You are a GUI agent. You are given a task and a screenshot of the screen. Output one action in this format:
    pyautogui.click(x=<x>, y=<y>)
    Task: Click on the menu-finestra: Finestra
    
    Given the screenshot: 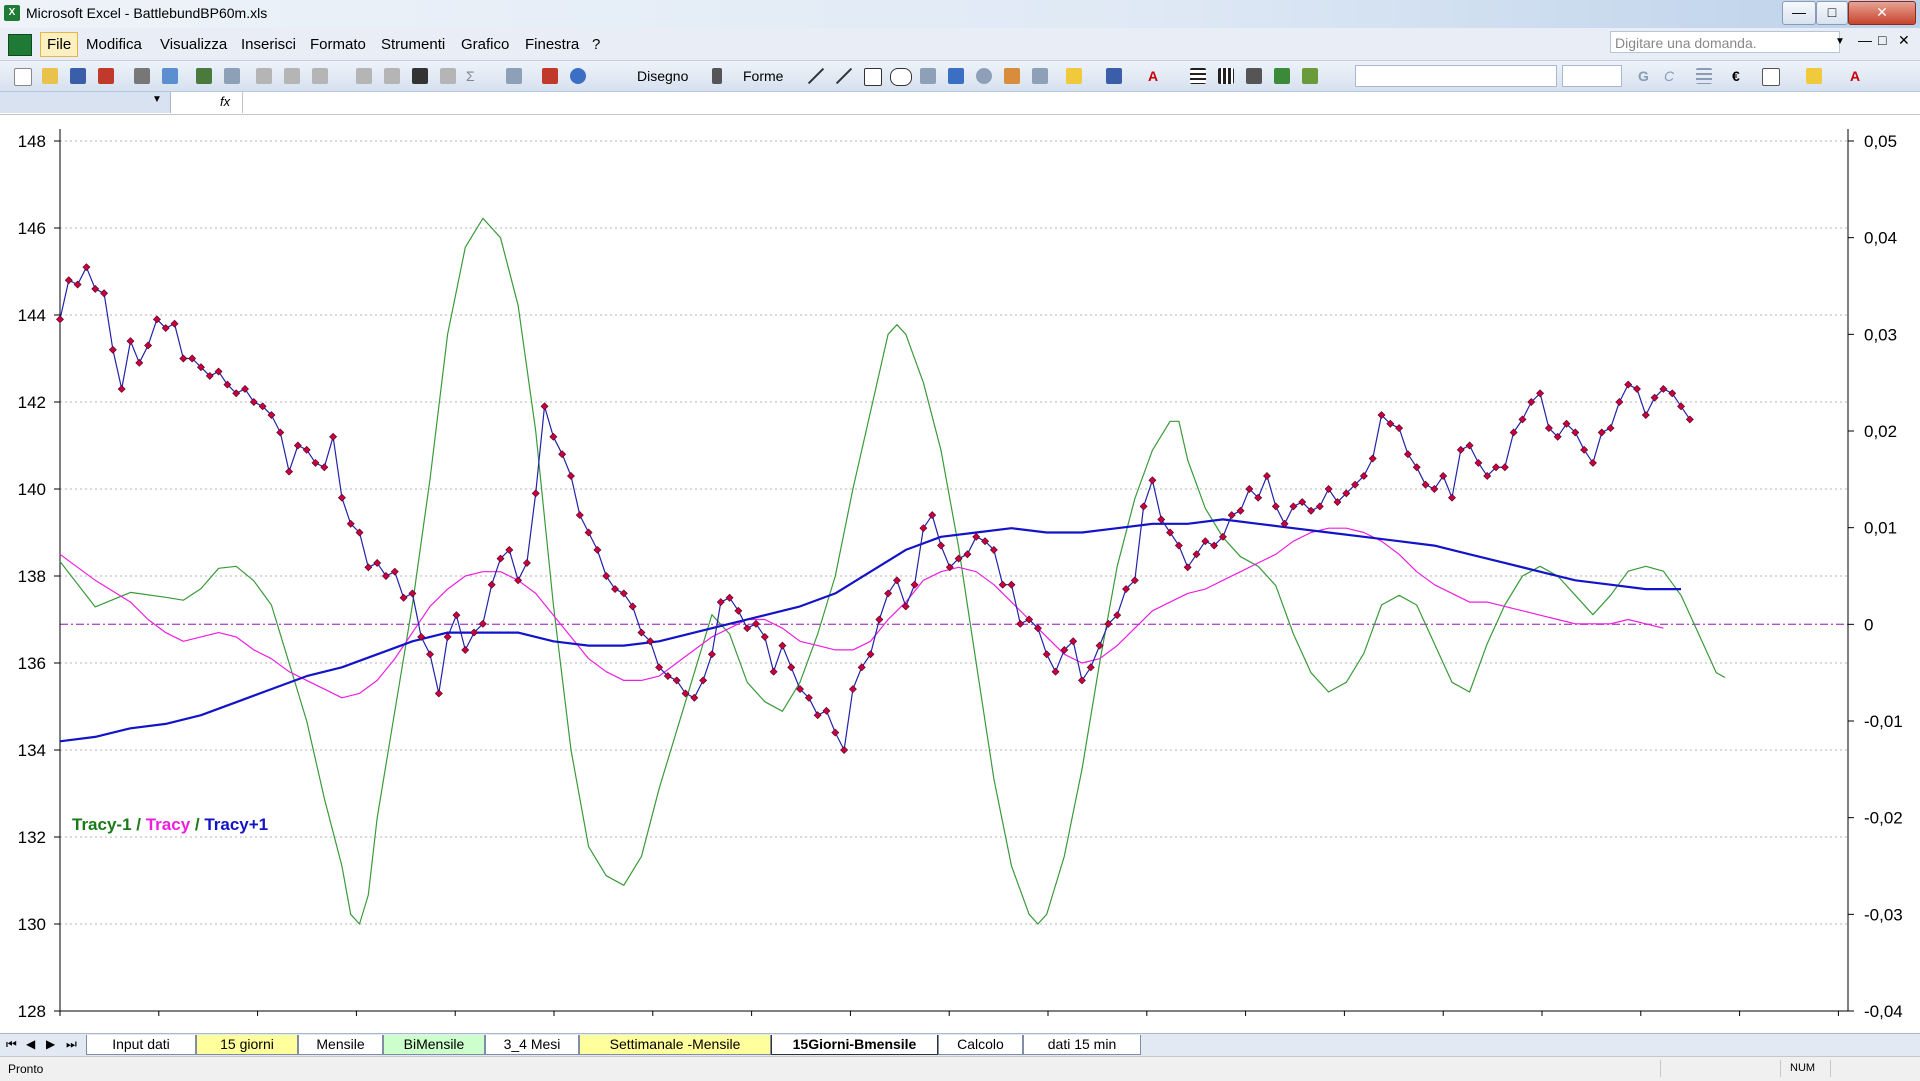 What is the action you would take?
    pyautogui.click(x=552, y=44)
    